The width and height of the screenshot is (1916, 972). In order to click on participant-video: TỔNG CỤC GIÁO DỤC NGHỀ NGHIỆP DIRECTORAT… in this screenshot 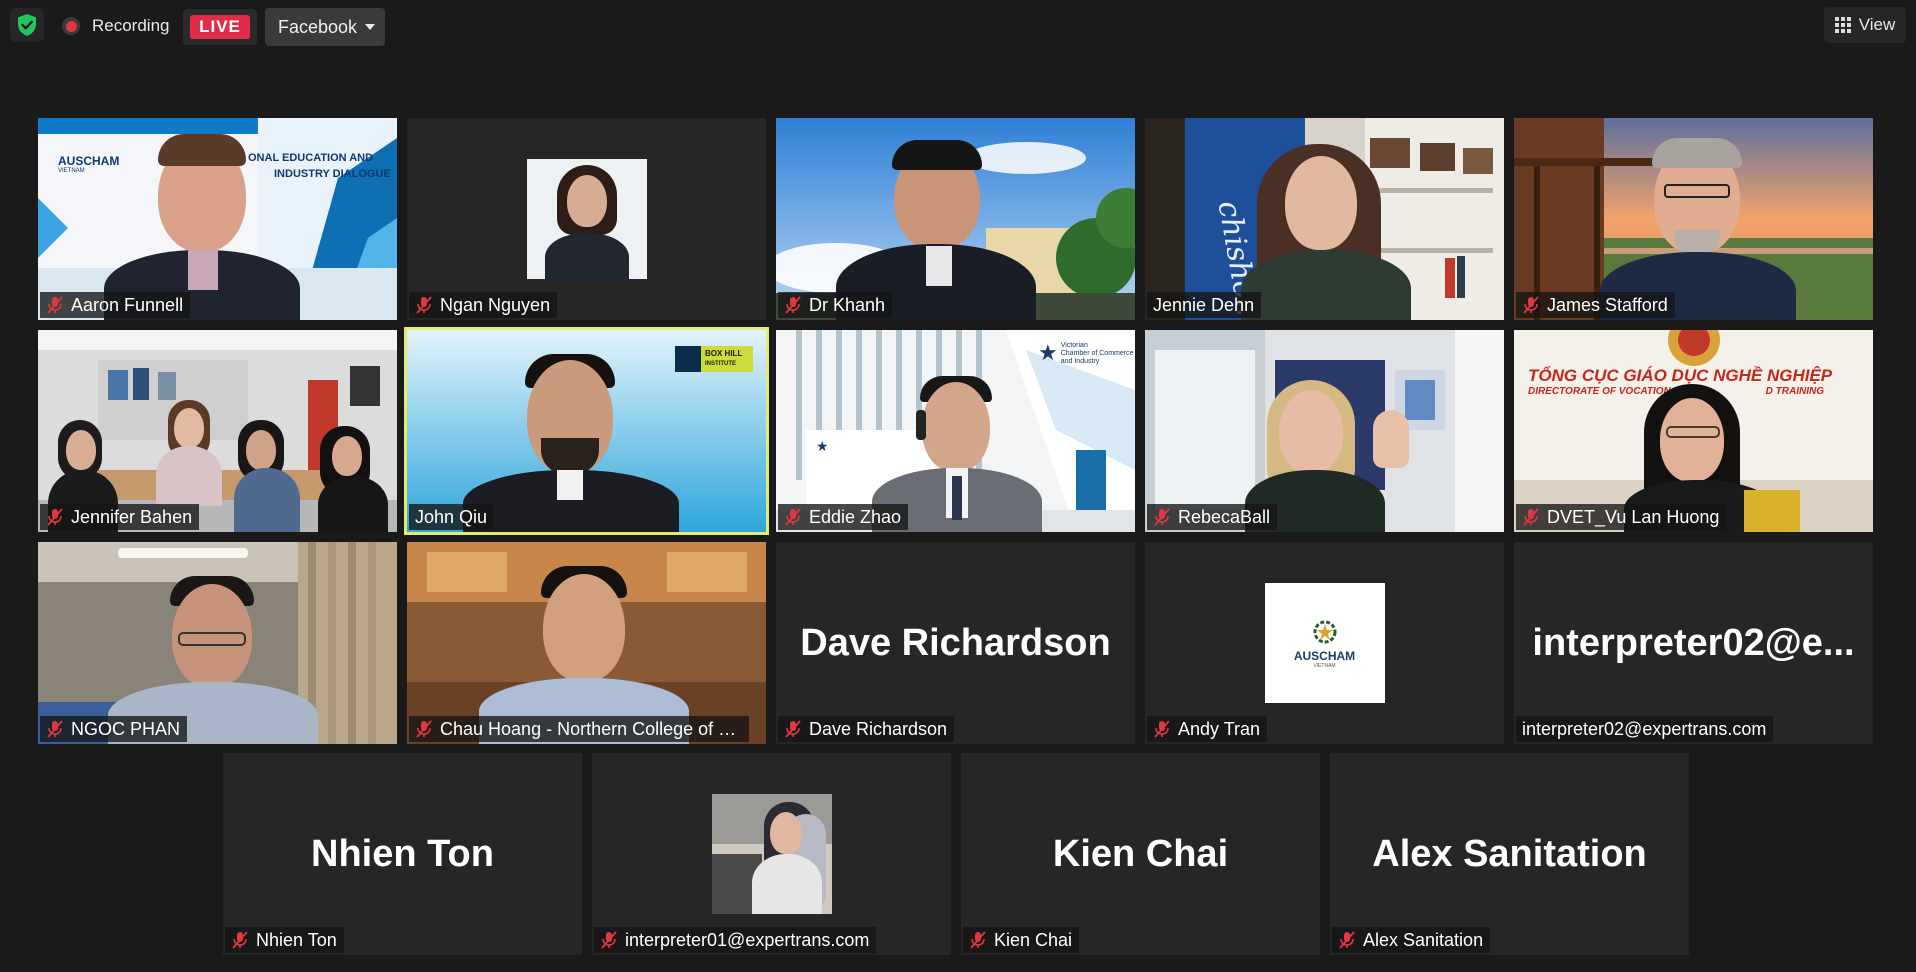, I will do `click(1693, 431)`.